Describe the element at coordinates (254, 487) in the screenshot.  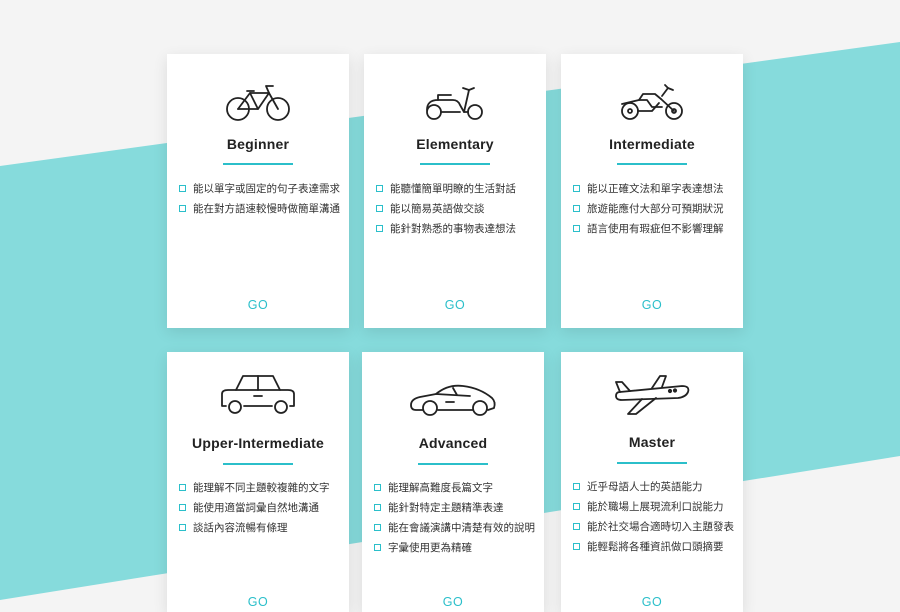
I see `list-item: 能理解不同主題較複雜的文字` at that location.